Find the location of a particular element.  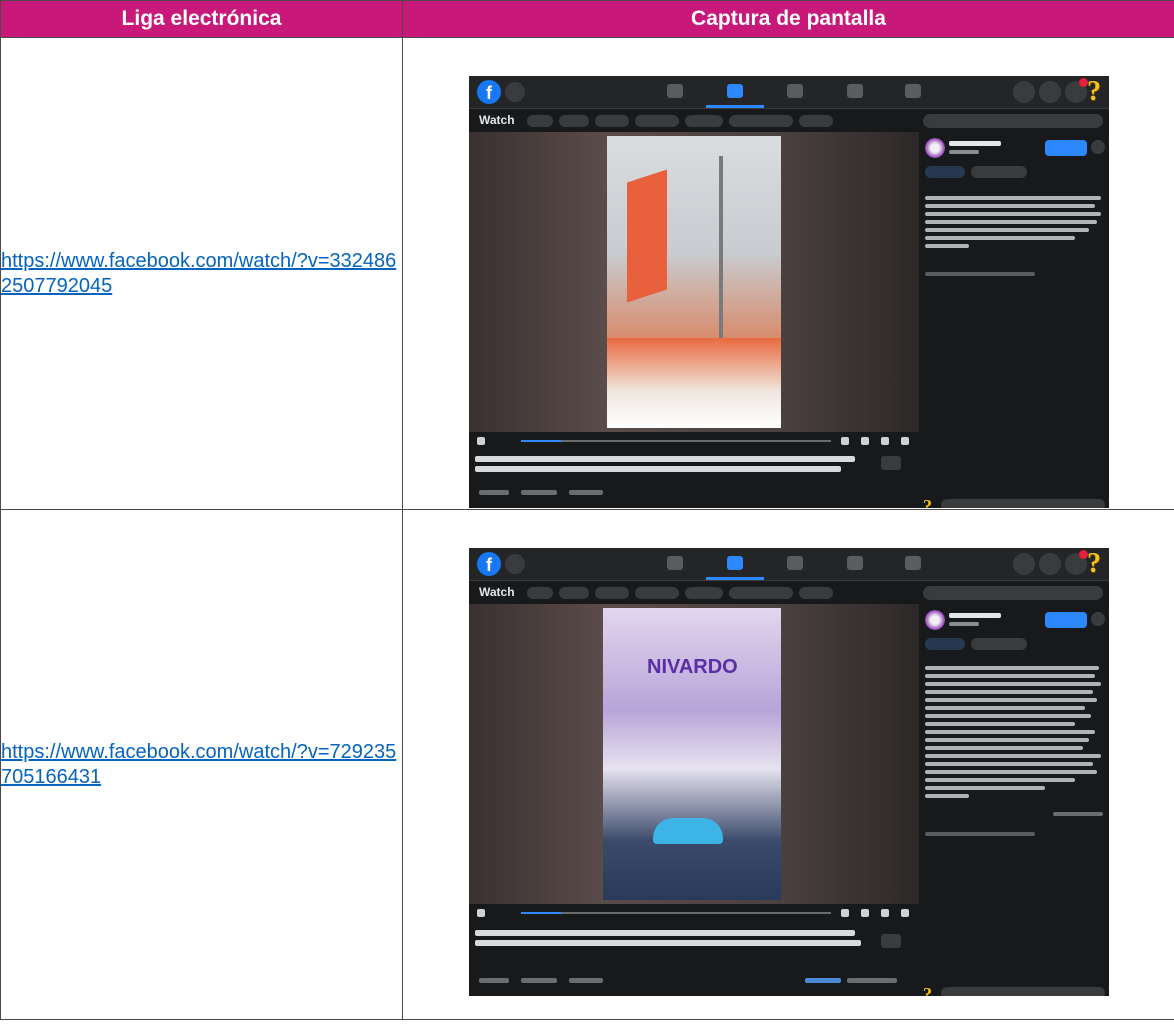

link-text-line: https://www.facebook.com/wat is located at coordinates (136, 260).